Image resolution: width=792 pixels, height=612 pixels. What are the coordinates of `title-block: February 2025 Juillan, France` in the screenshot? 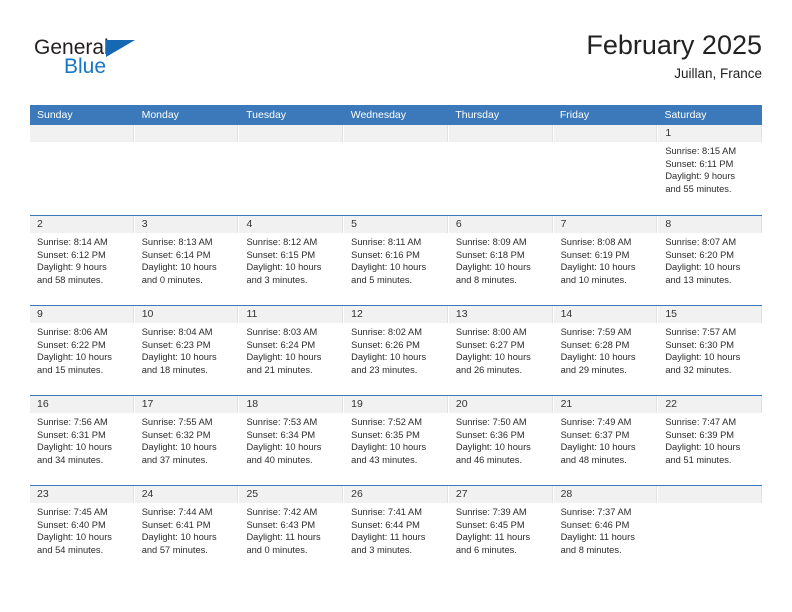 It's located at (674, 56).